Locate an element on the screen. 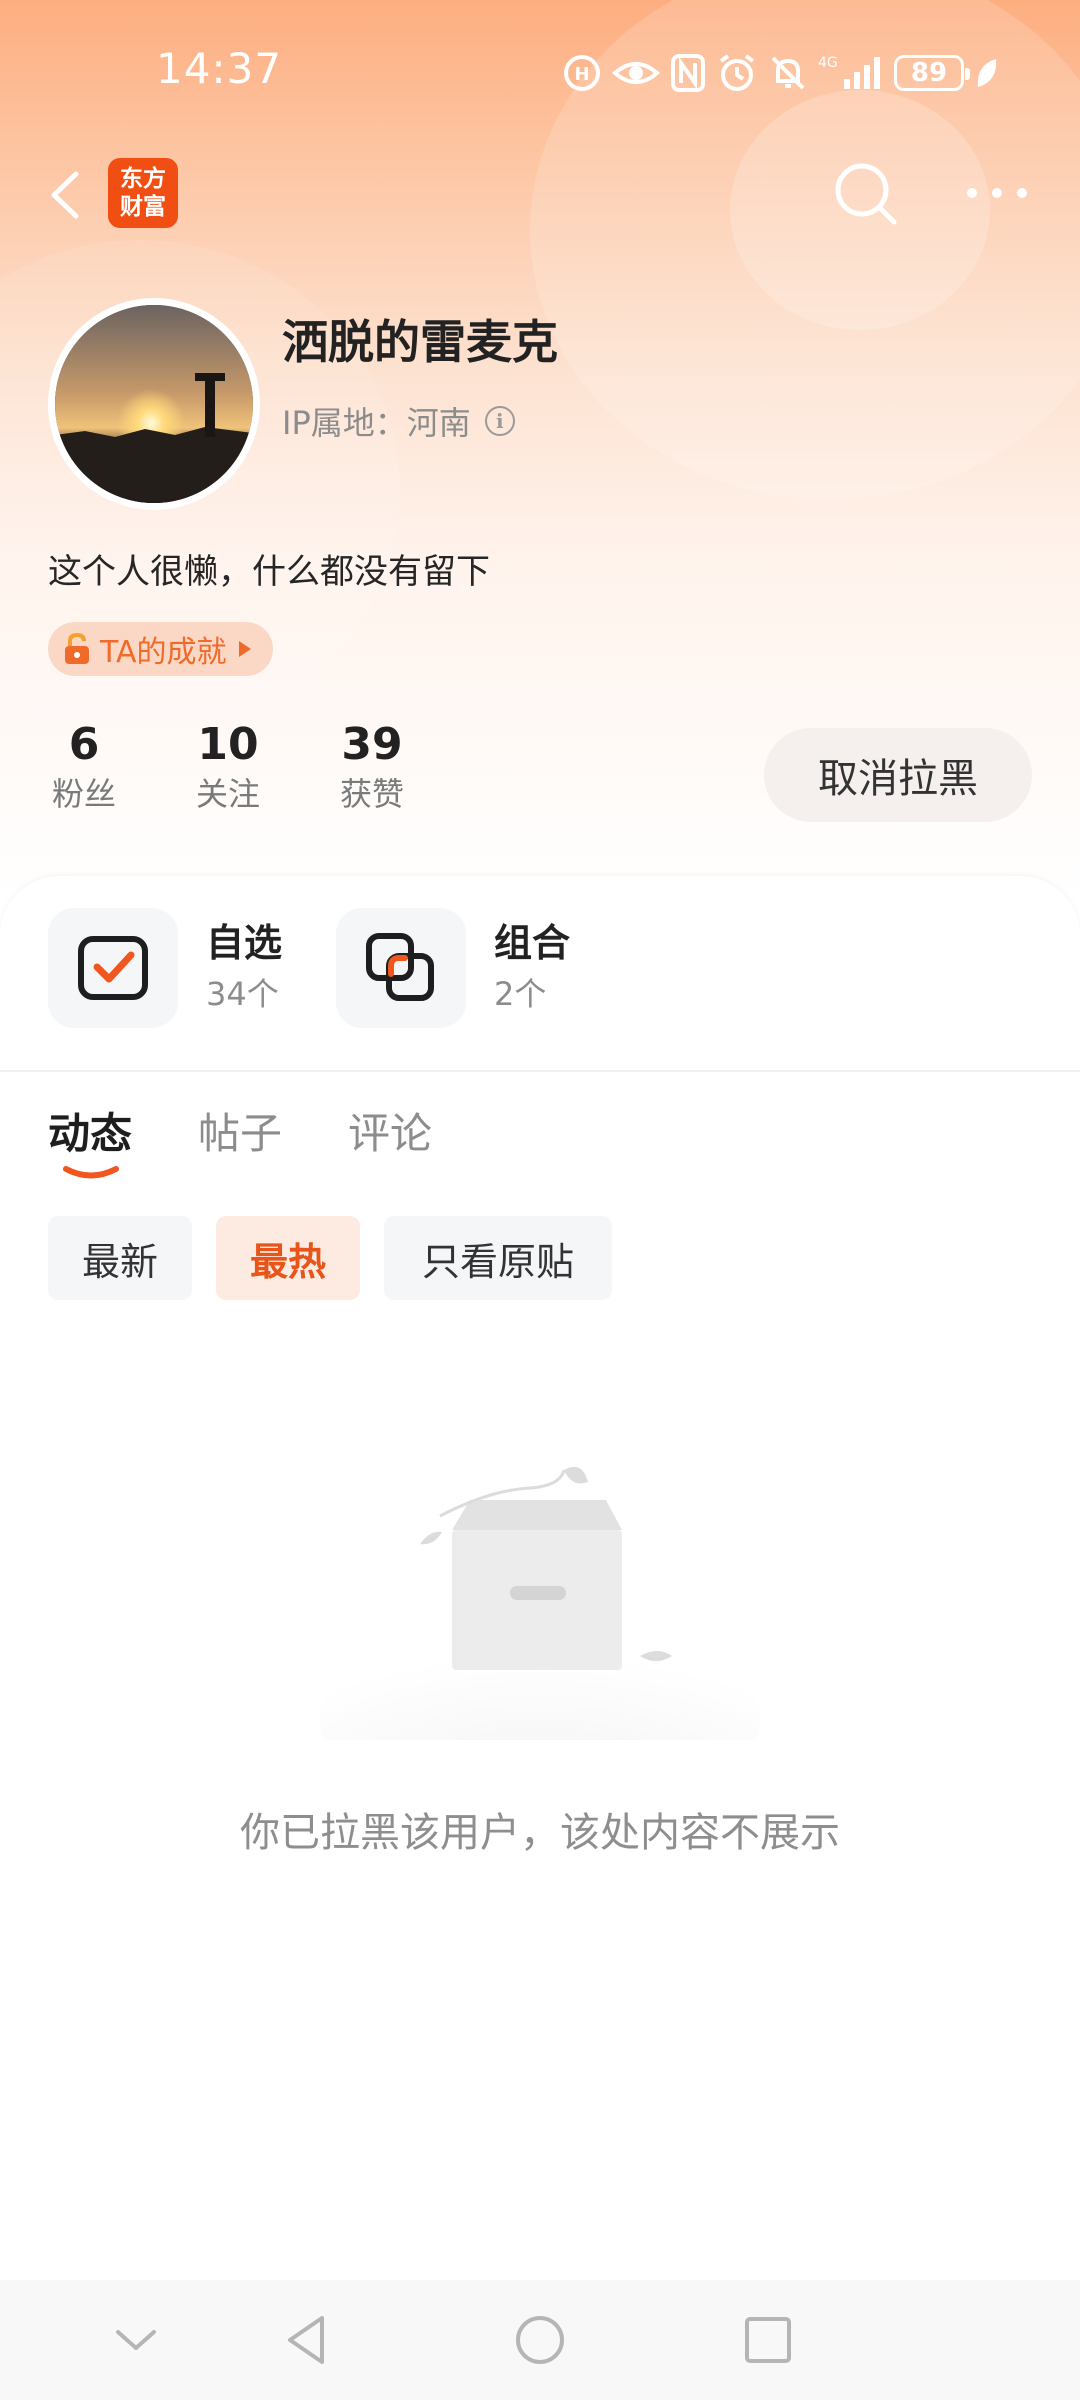 The image size is (1080, 2400). stat-value: 39 is located at coordinates (372, 744).